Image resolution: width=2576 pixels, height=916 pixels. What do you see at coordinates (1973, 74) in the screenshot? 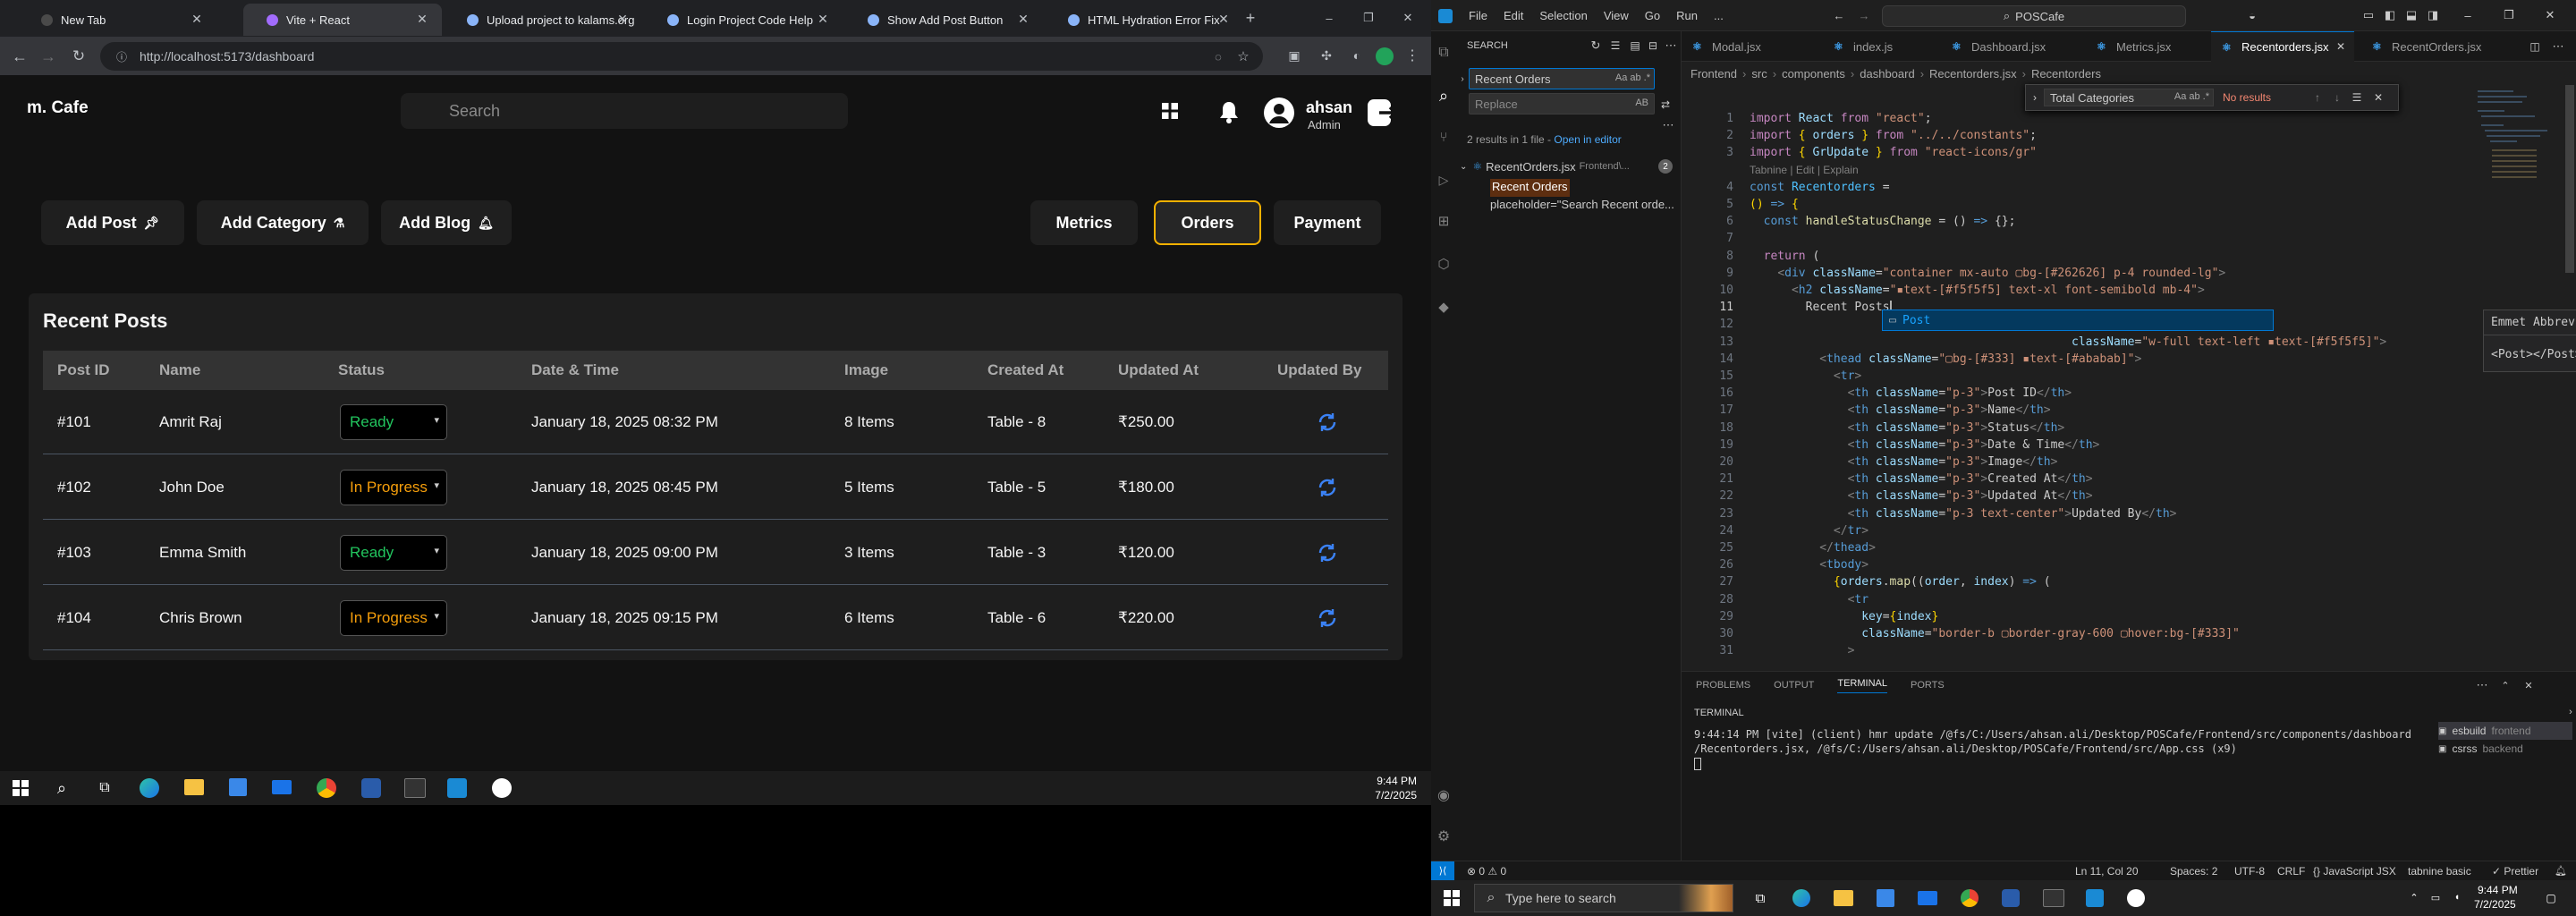
I see `breadcrumb-item: Recentorders.jsx` at bounding box center [1973, 74].